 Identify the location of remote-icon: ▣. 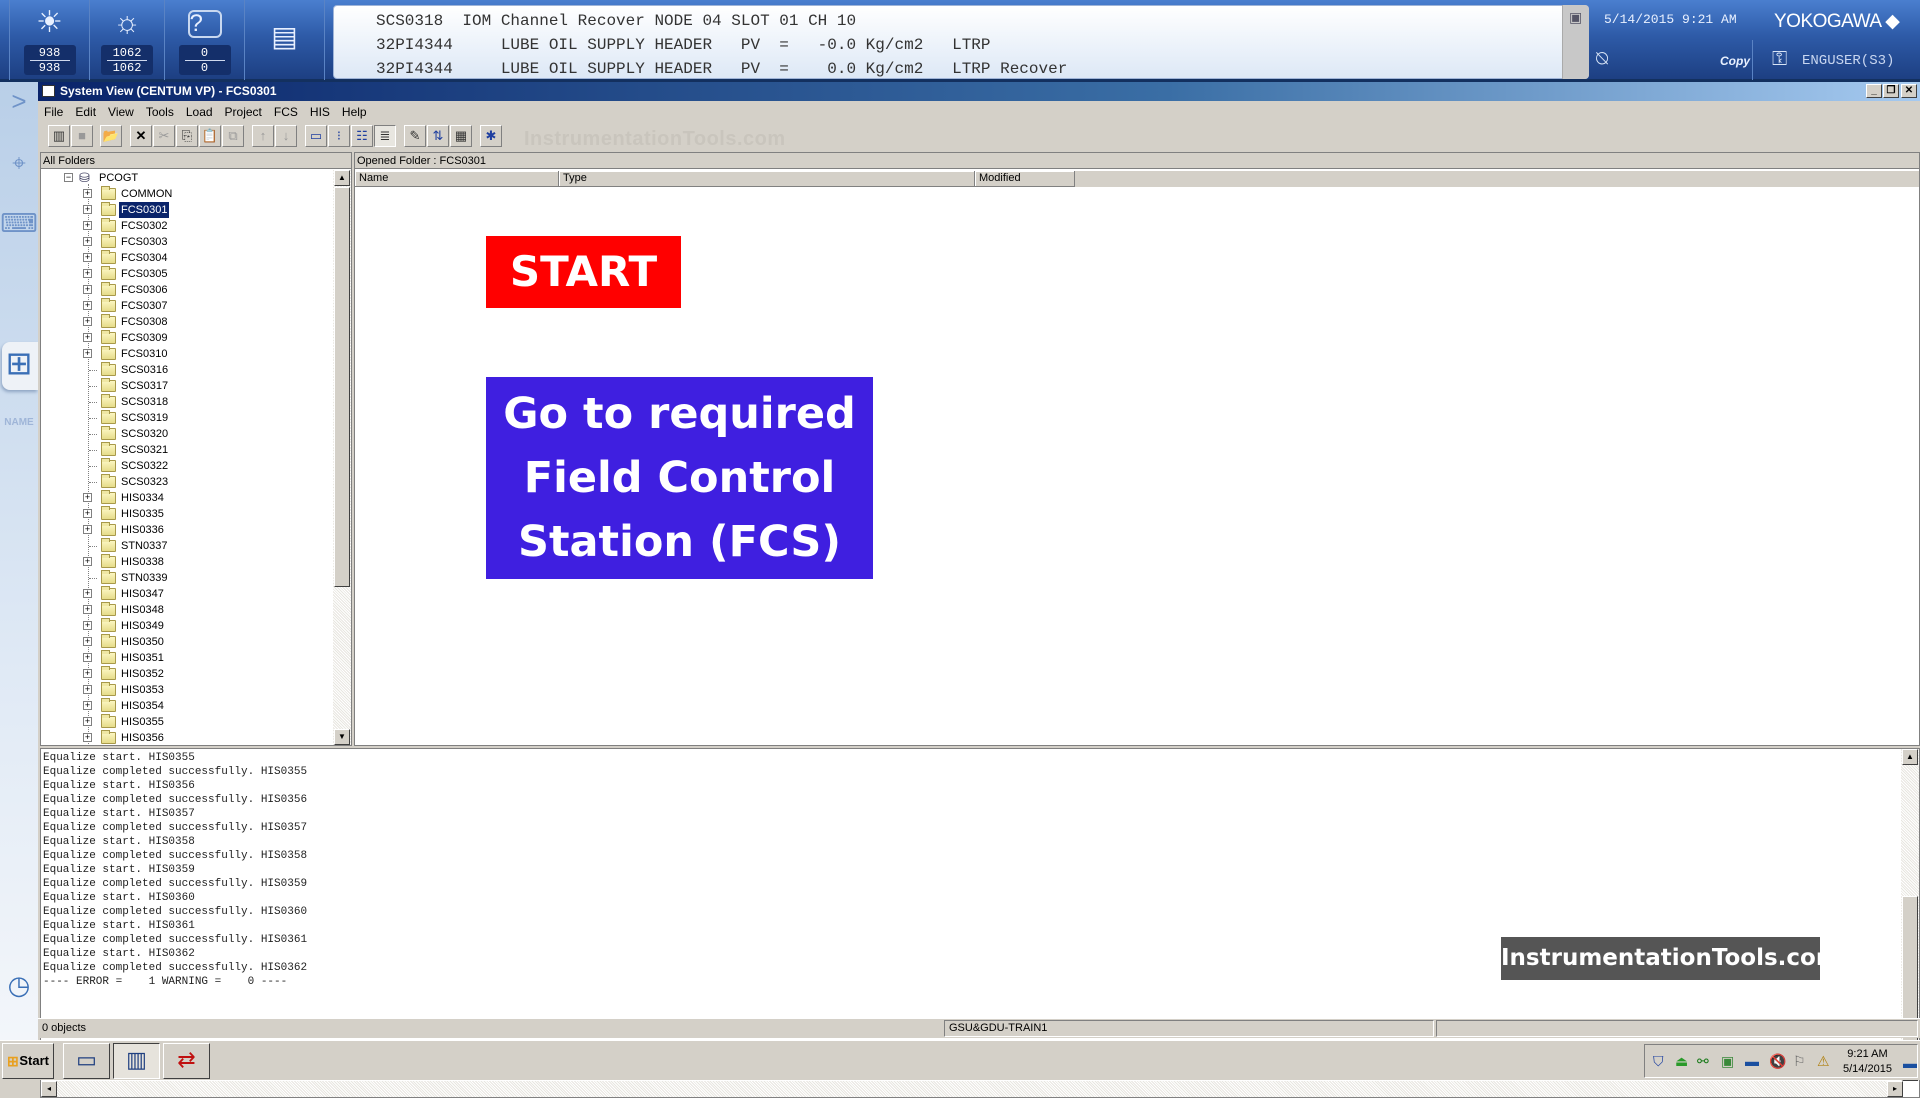
(1727, 1061).